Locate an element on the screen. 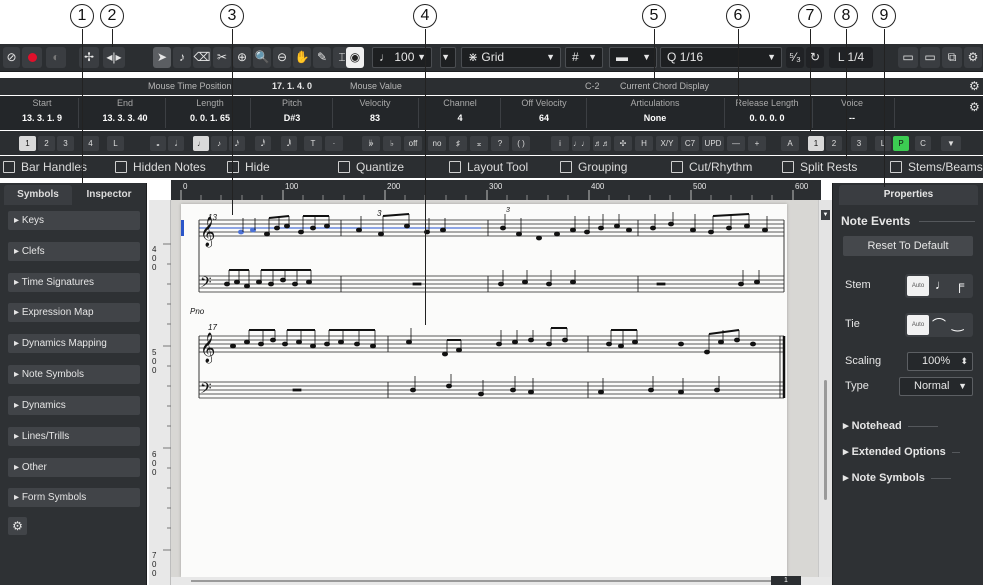  filter-layout-tool: Layout Tool is located at coordinates (488, 167).